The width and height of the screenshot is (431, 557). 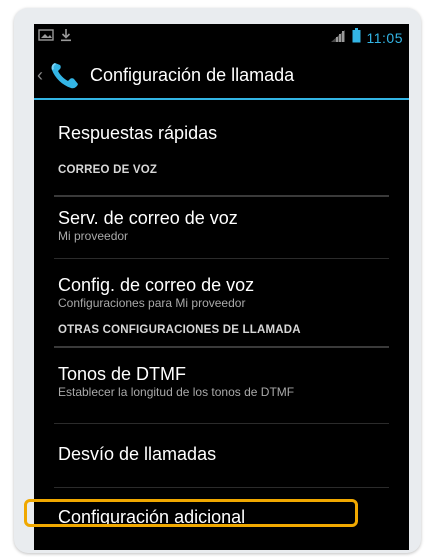 I want to click on call-forwarding-title: Desvío de llamadas, so click(x=137, y=454).